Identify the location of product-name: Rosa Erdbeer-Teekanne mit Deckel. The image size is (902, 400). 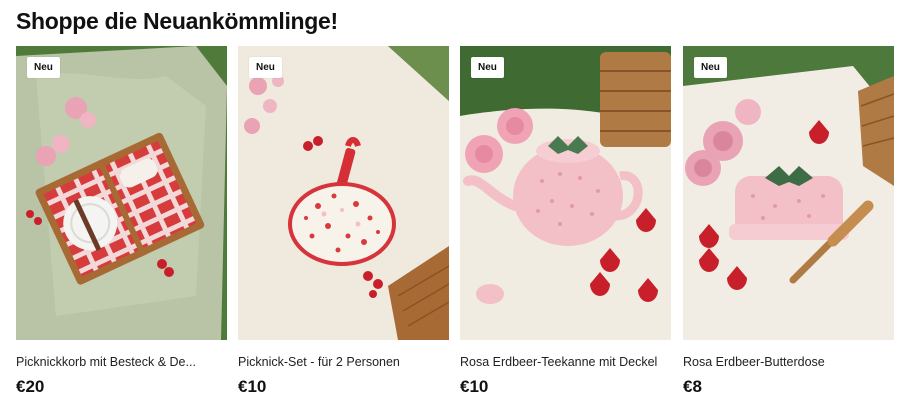
(565, 362).